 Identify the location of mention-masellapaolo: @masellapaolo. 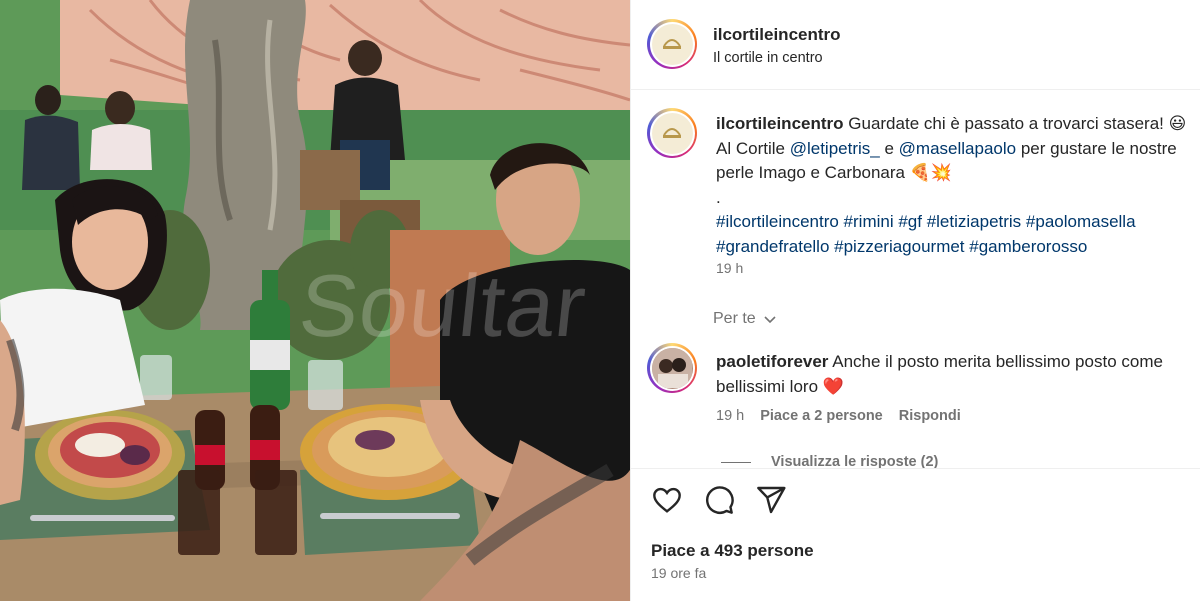
(957, 148).